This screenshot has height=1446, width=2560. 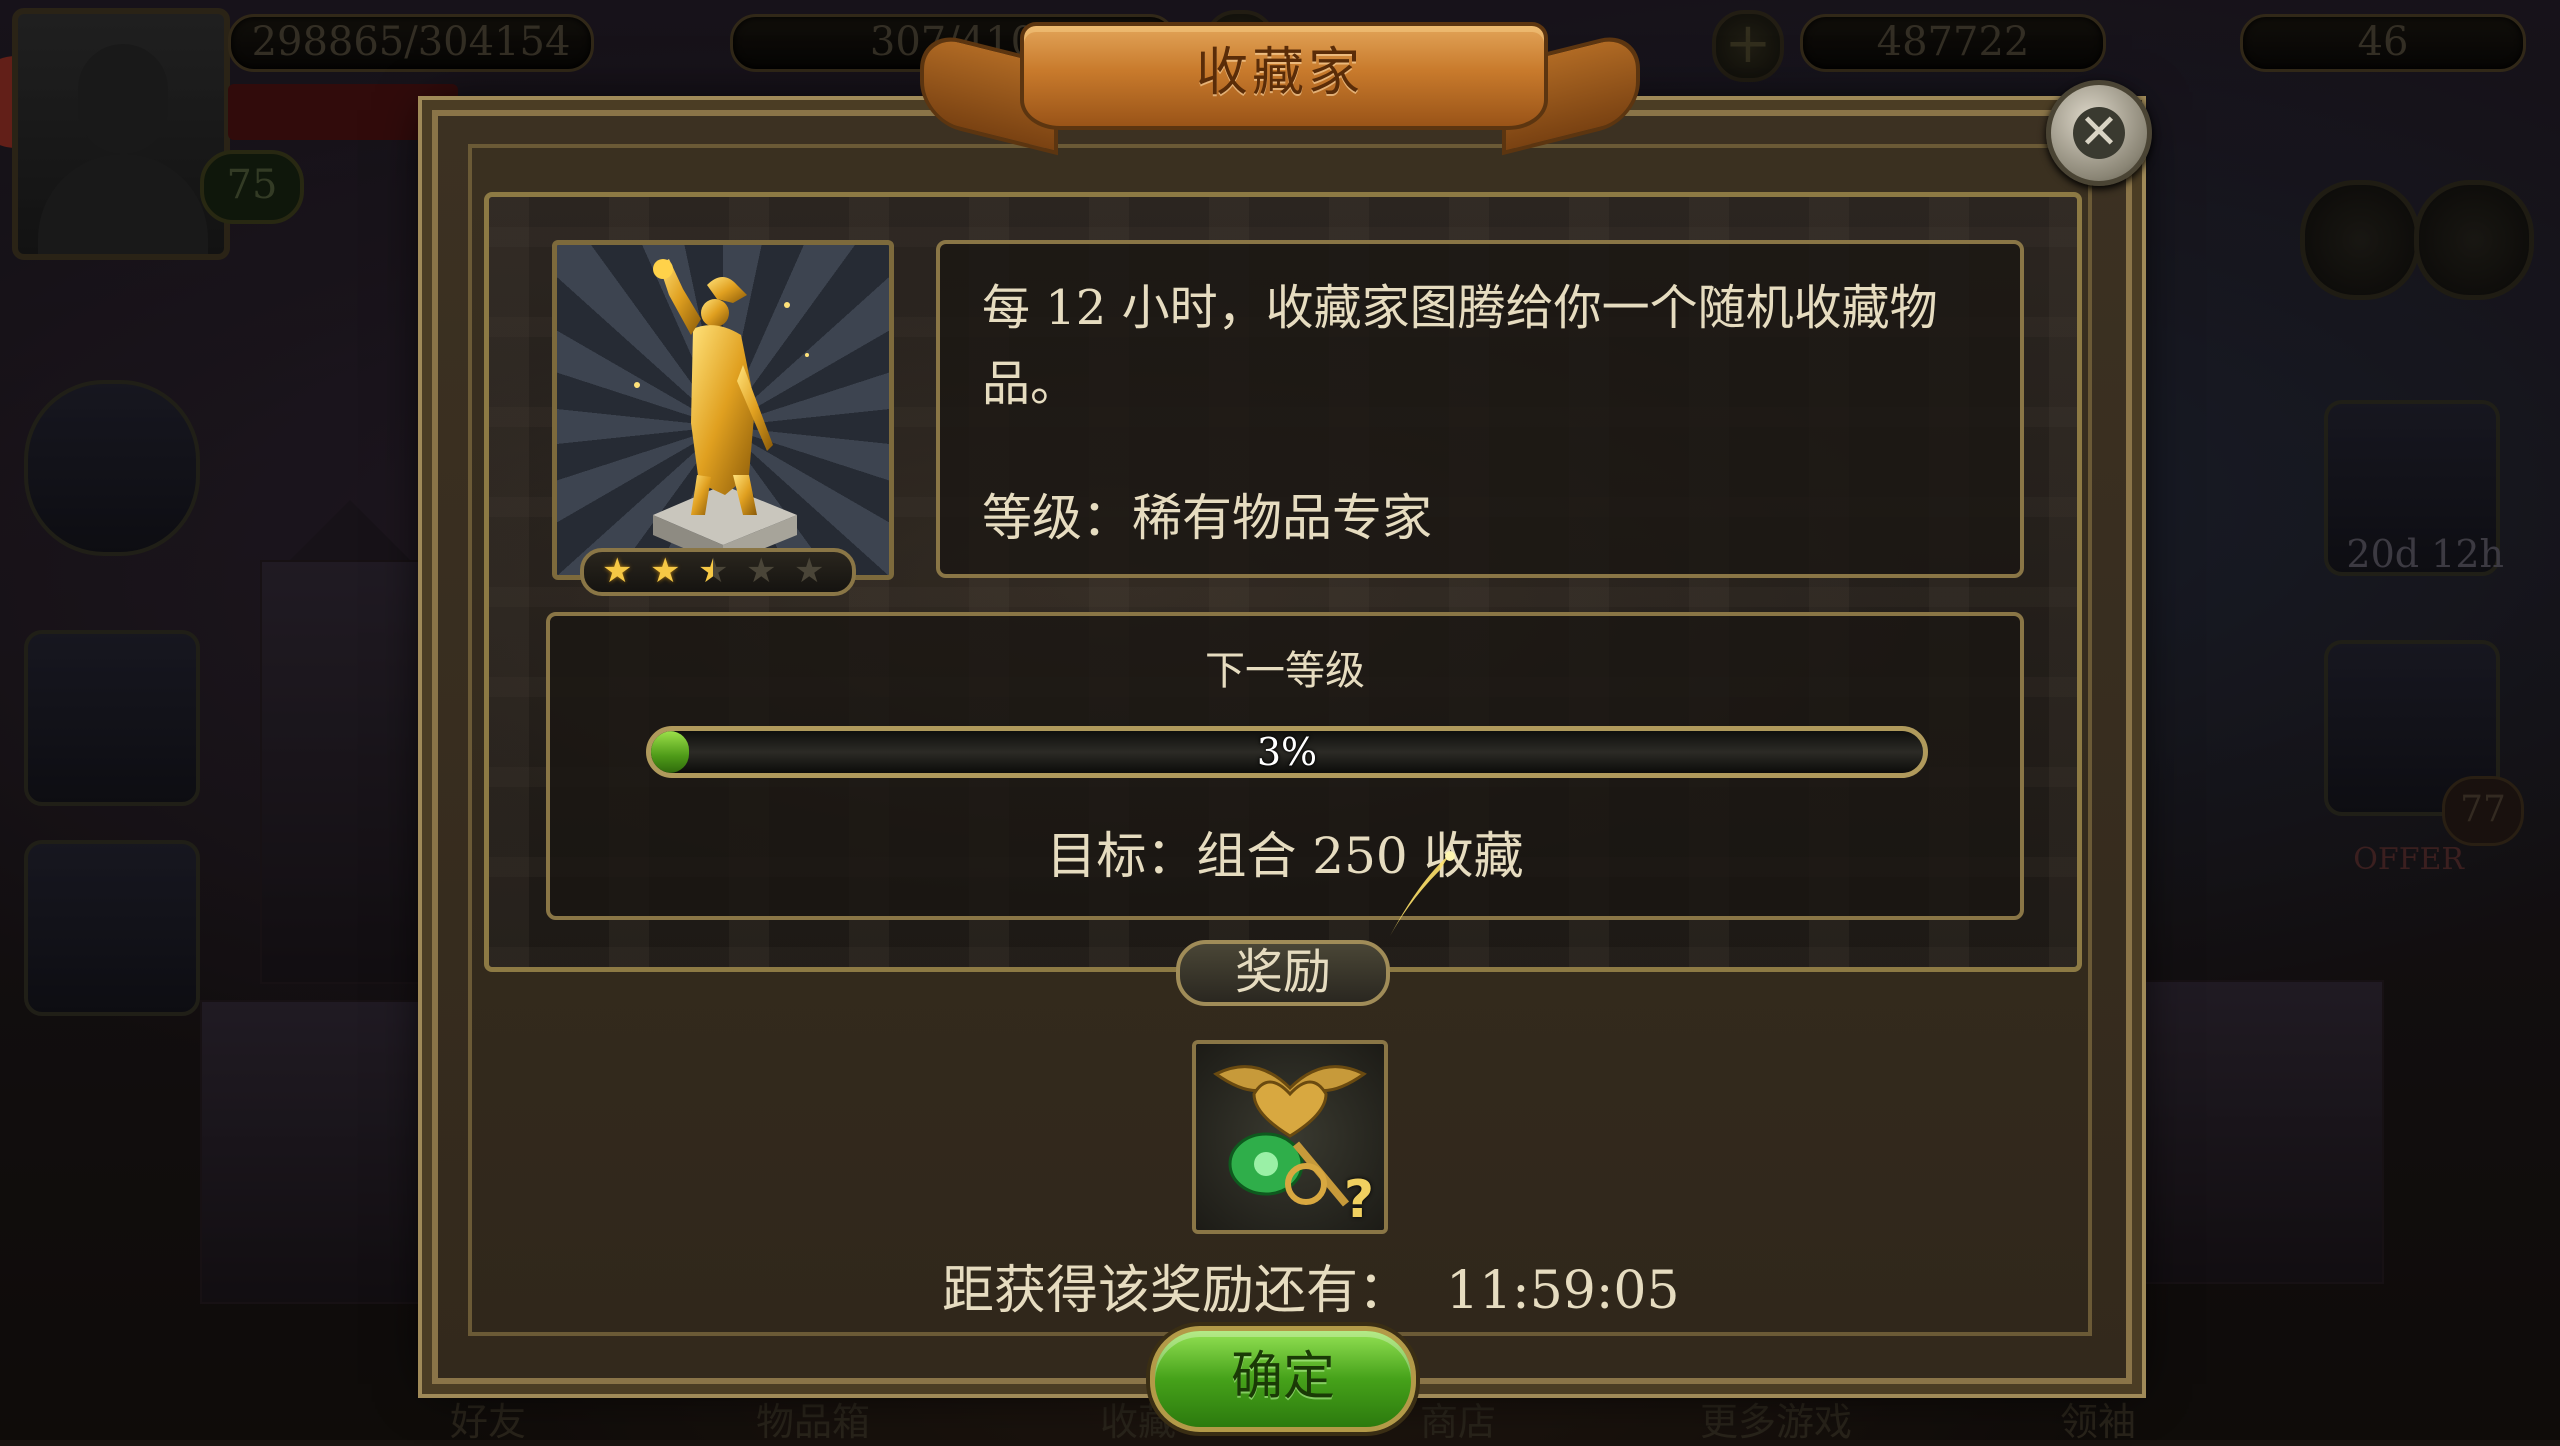 What do you see at coordinates (1285, 671) in the screenshot?
I see `next-level-label: 下一等级` at bounding box center [1285, 671].